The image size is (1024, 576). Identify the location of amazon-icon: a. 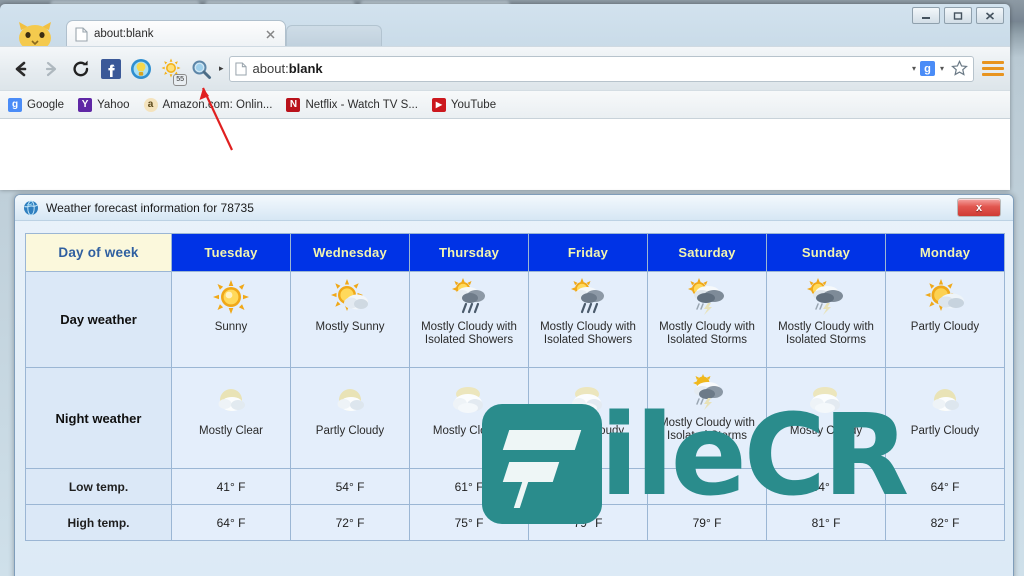
(150, 104).